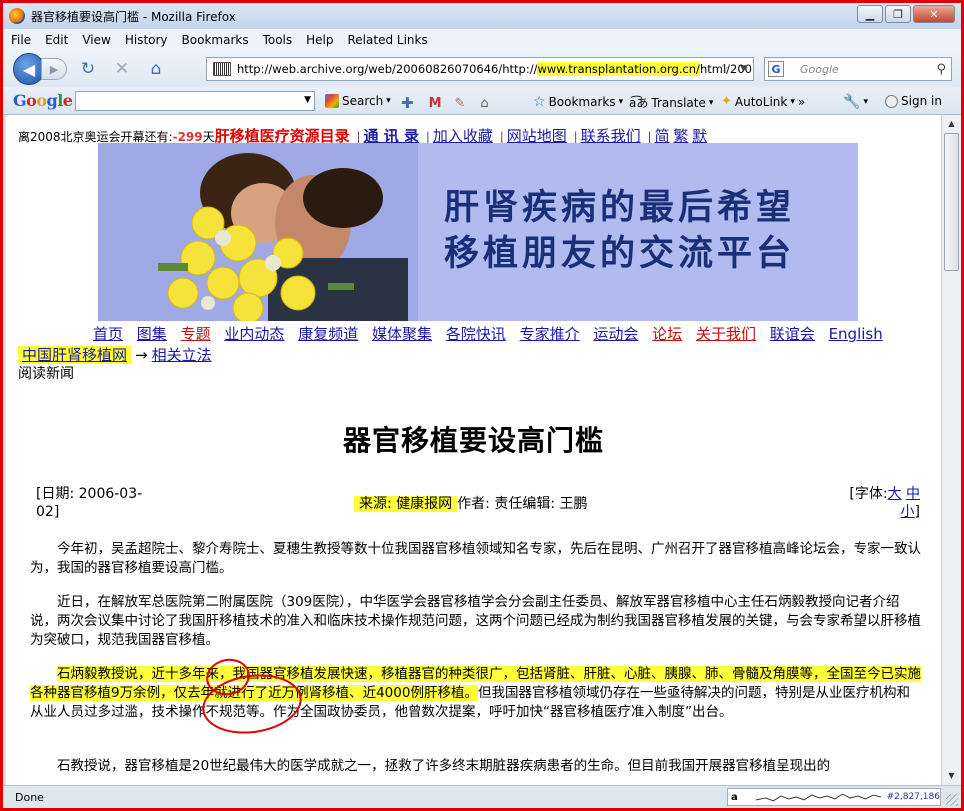 The height and width of the screenshot is (811, 964). I want to click on nav-english: English, so click(856, 334).